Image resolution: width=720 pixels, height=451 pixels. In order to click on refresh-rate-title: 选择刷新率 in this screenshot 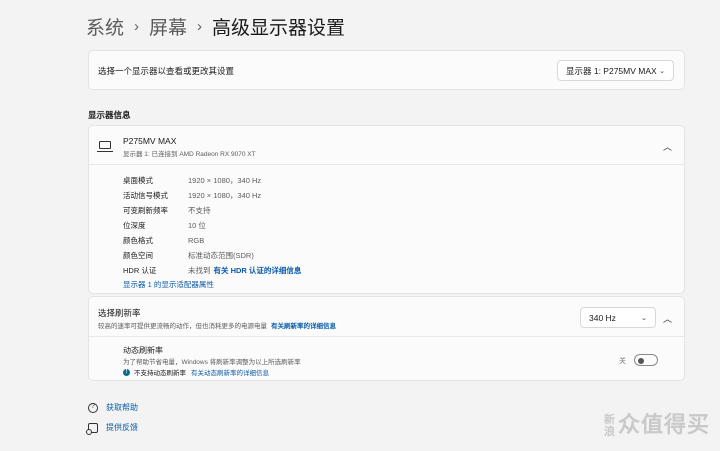, I will do `click(119, 313)`.